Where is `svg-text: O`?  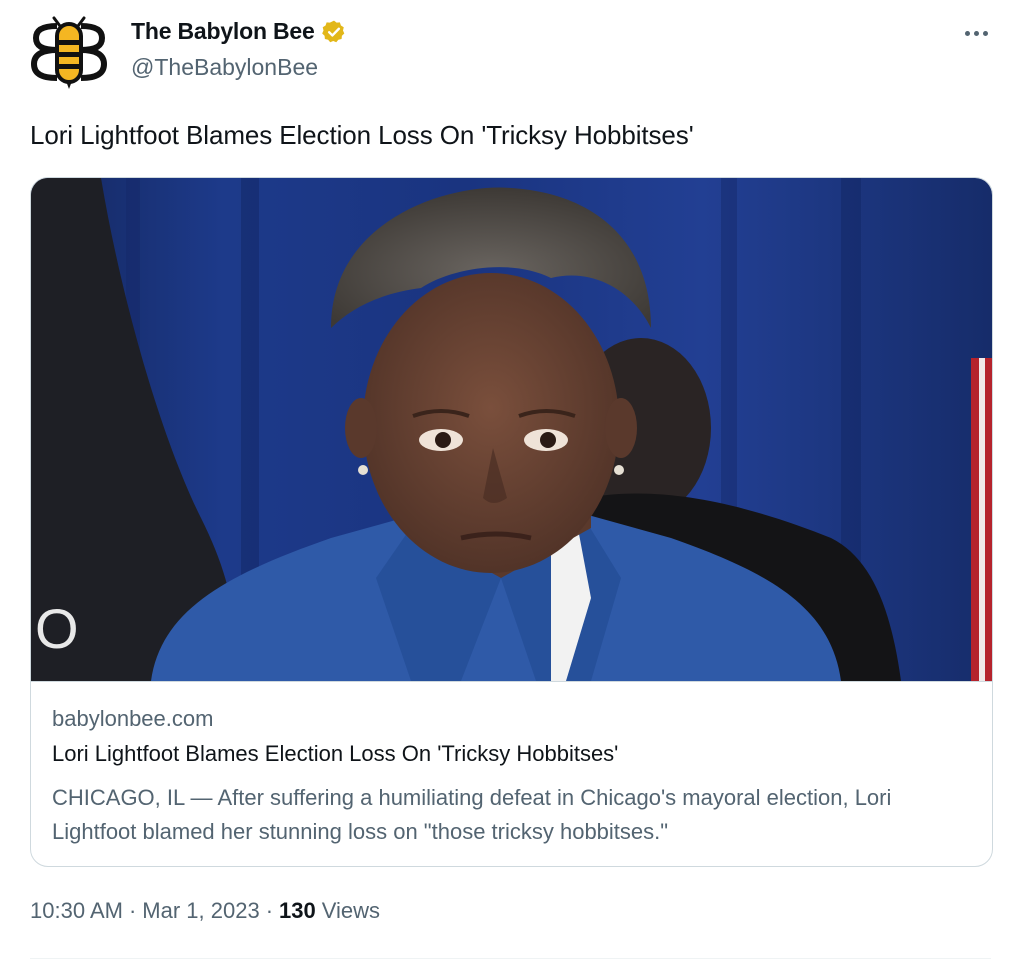 svg-text: O is located at coordinates (57, 628).